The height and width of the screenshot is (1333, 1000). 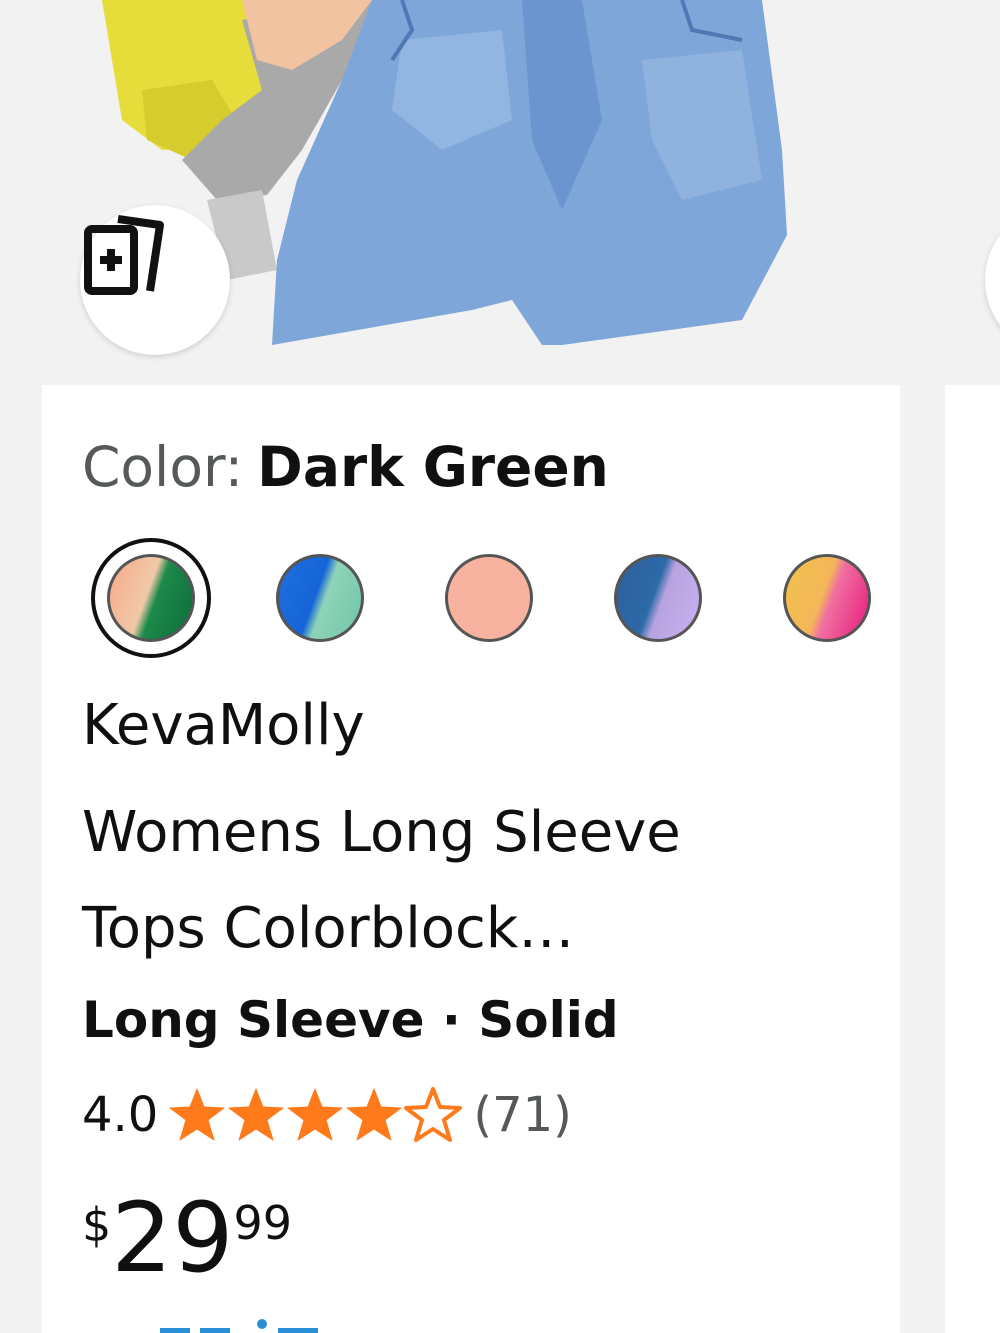 I want to click on swatch-yellow-magenta, so click(x=827, y=598).